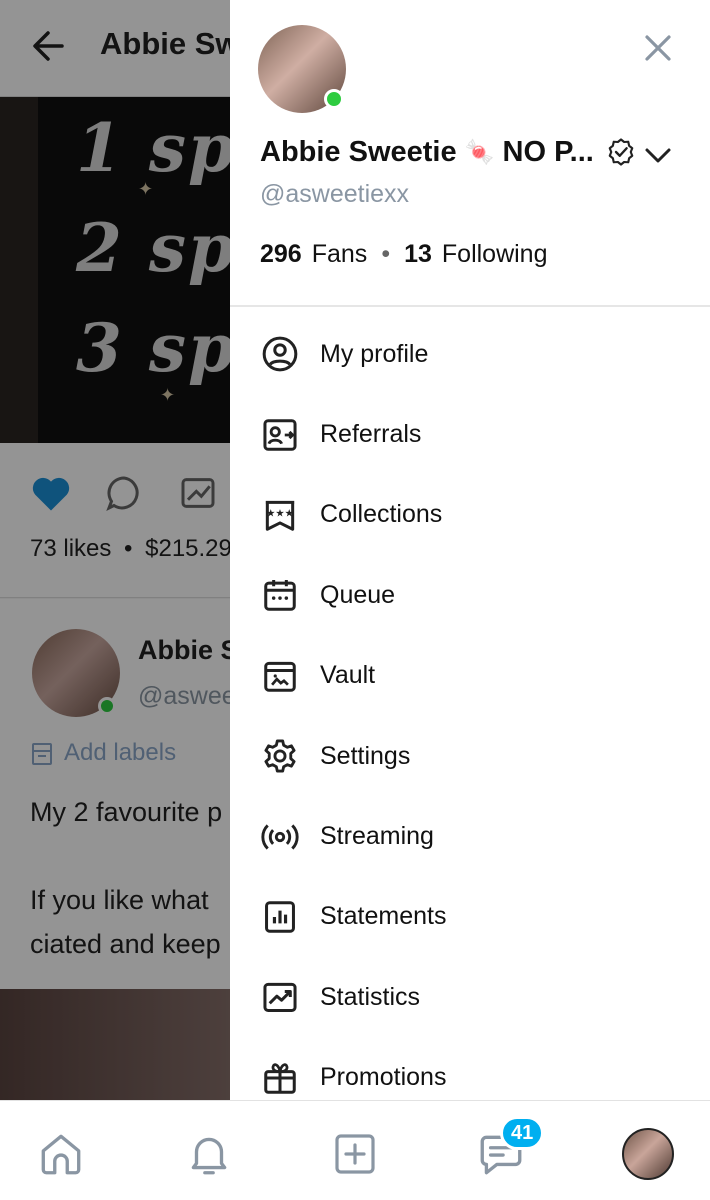  I want to click on avatar, so click(302, 69).